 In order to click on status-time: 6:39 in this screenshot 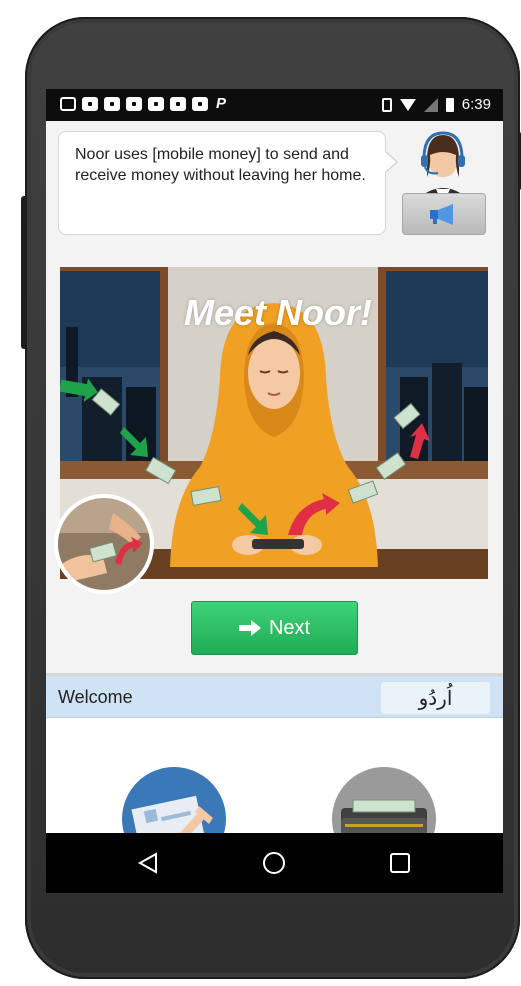, I will do `click(476, 104)`.